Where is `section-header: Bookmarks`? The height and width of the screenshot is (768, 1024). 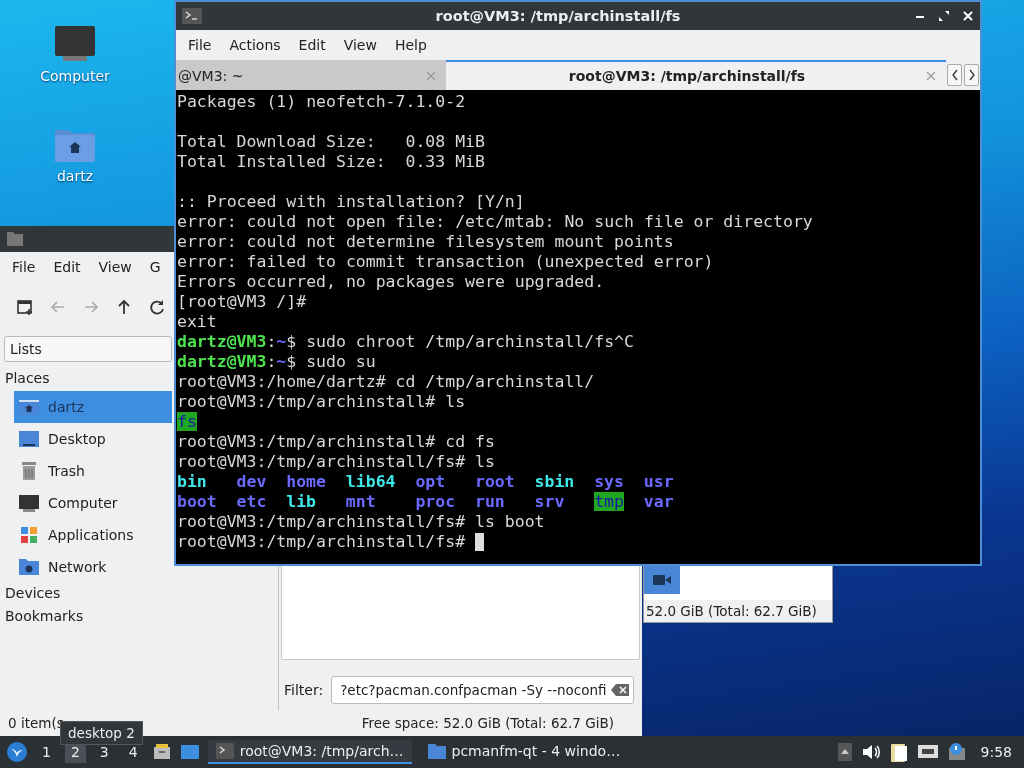
section-header: Bookmarks is located at coordinates (44, 617).